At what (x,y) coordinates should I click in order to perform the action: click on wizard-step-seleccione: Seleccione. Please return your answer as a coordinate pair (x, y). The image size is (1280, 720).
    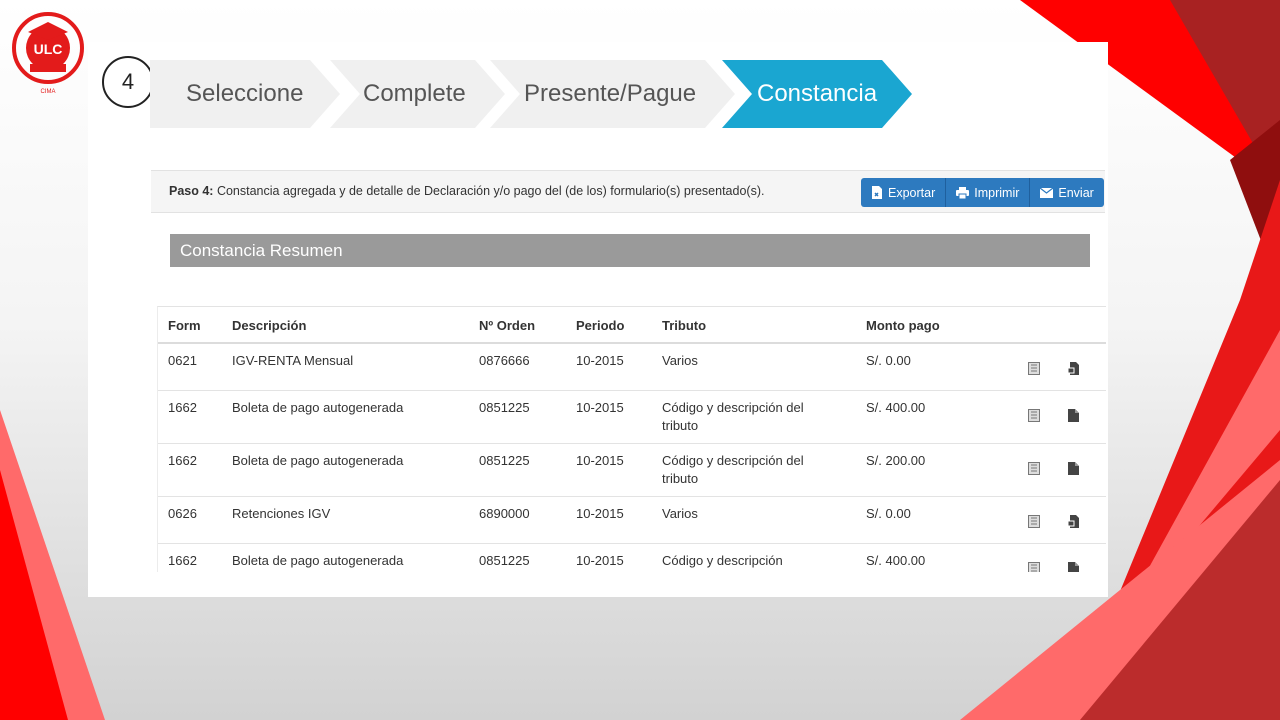
    Looking at the image, I should click on (244, 94).